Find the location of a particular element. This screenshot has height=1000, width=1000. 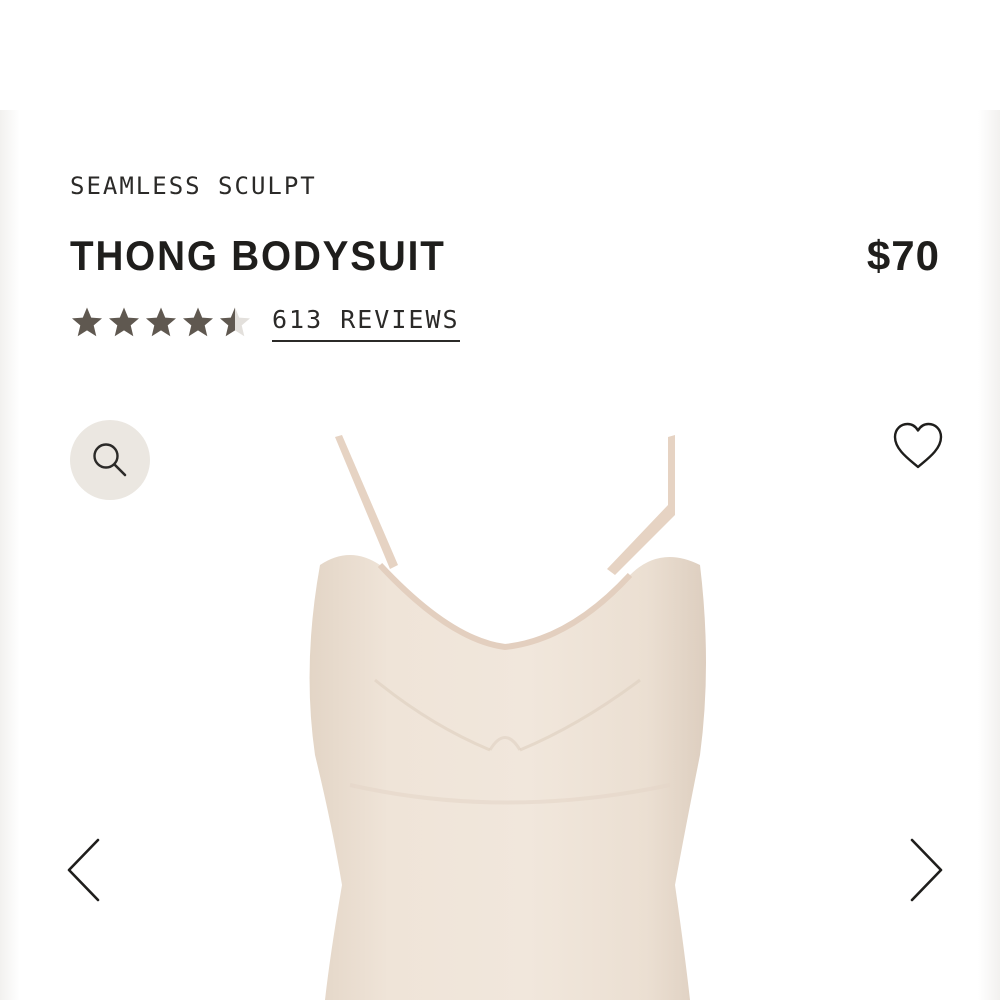

page-edge-right is located at coordinates (989, 555).